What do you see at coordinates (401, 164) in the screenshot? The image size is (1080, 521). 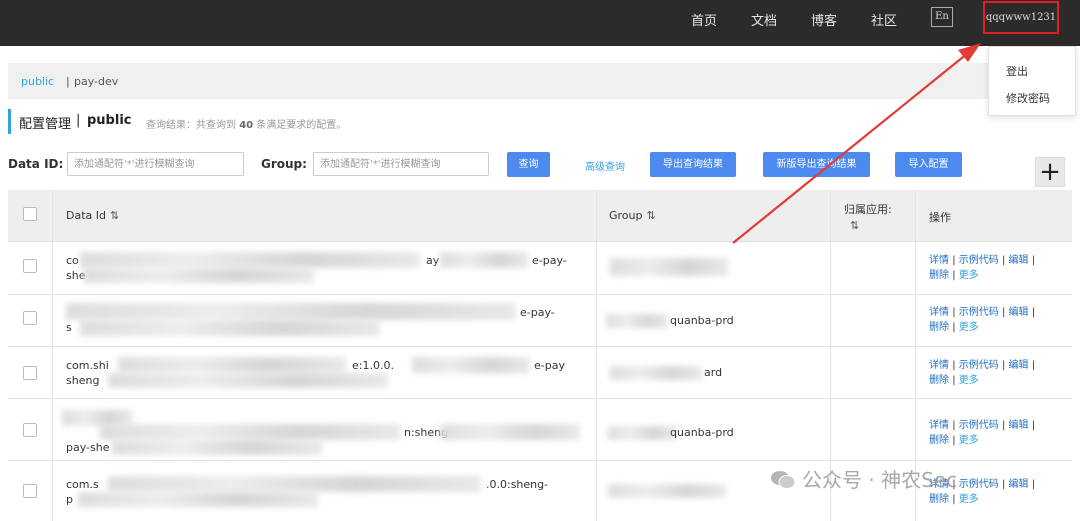 I see `group-search-input` at bounding box center [401, 164].